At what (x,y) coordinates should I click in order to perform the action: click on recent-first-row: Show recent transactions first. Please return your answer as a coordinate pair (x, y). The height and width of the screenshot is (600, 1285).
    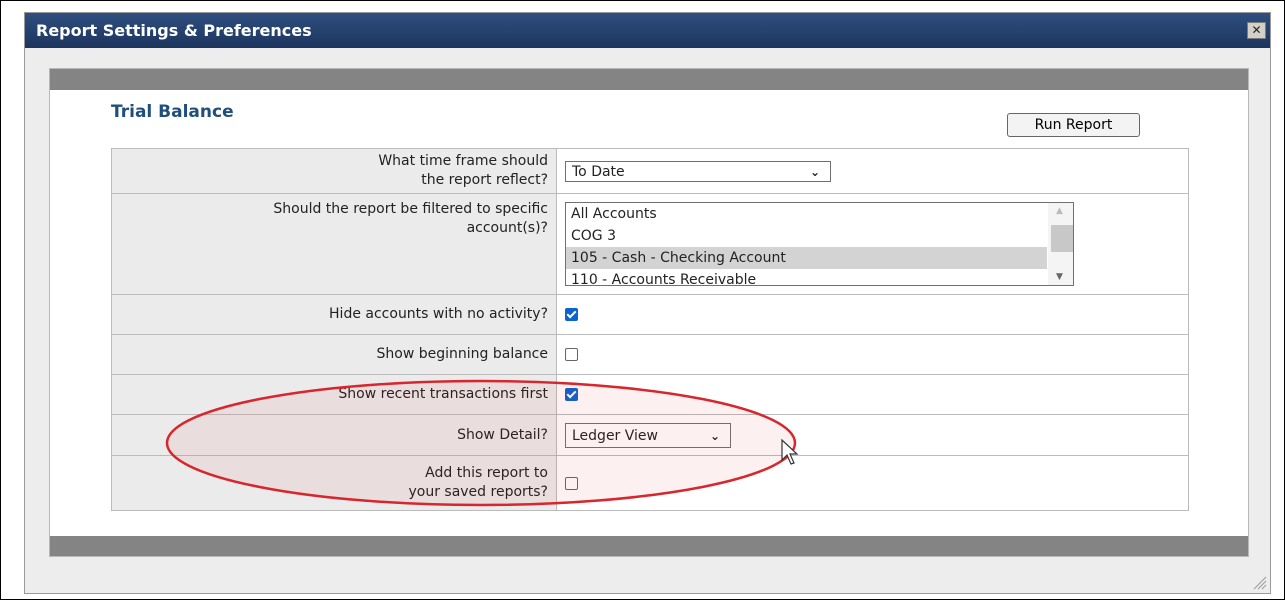
    Looking at the image, I should click on (650, 394).